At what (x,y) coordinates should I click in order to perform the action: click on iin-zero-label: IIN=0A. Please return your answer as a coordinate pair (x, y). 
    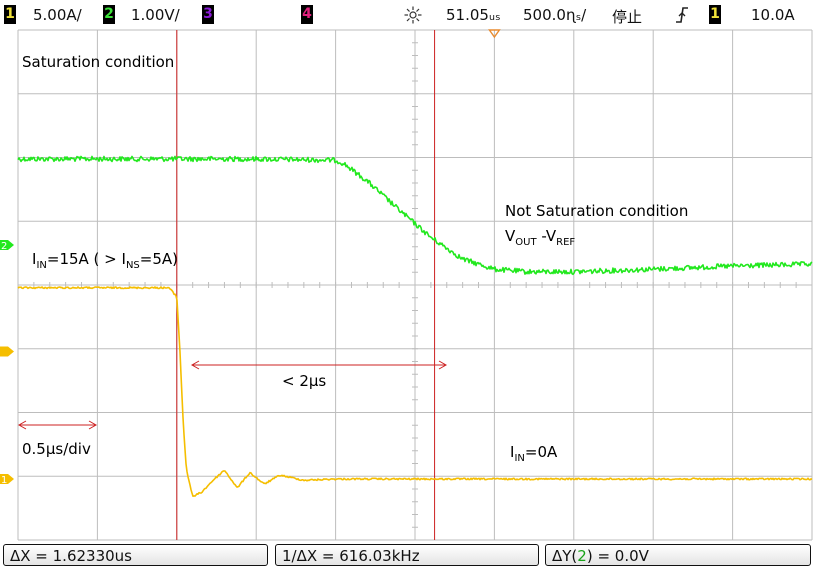
    Looking at the image, I should click on (534, 453).